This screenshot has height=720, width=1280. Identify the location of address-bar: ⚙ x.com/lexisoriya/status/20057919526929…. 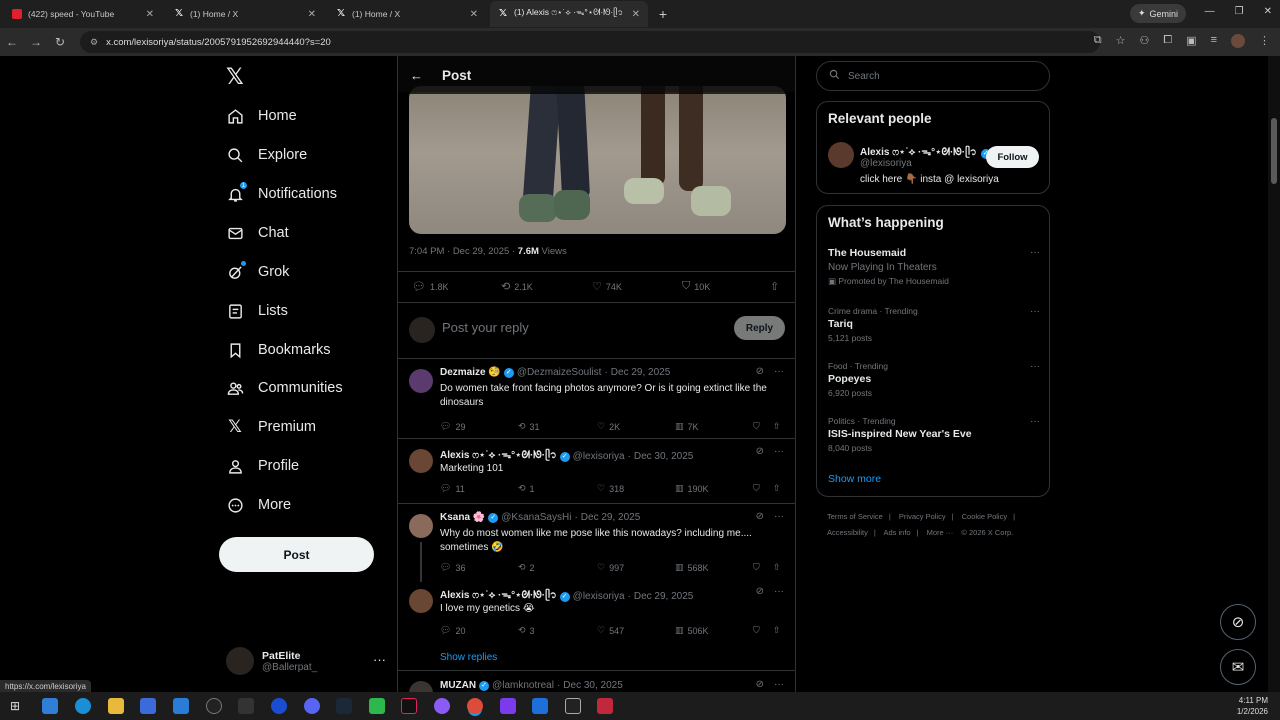
(590, 42).